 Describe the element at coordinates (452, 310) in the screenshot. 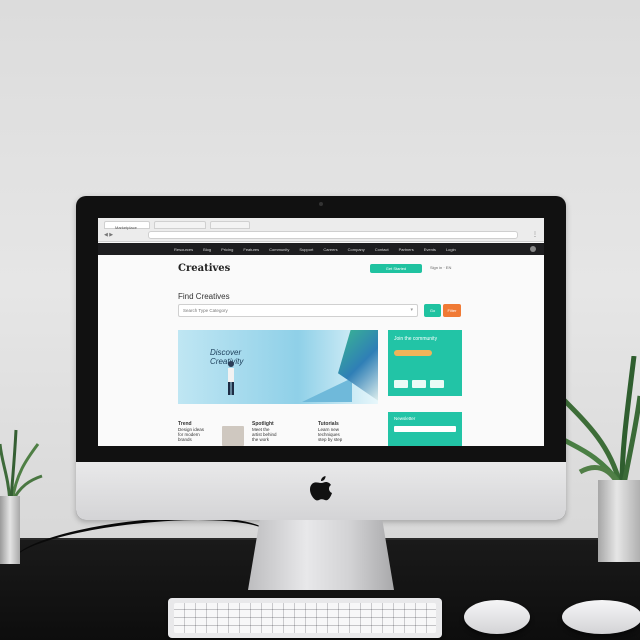

I see `filter-button: Filter` at that location.